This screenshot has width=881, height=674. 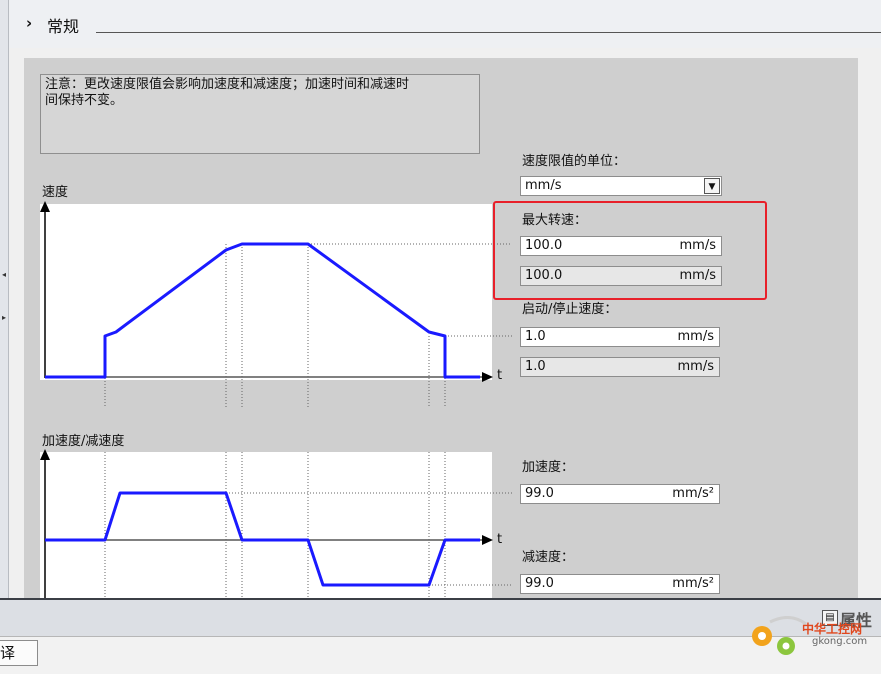 I want to click on collapse-left-icon: ◂, so click(x=4, y=275).